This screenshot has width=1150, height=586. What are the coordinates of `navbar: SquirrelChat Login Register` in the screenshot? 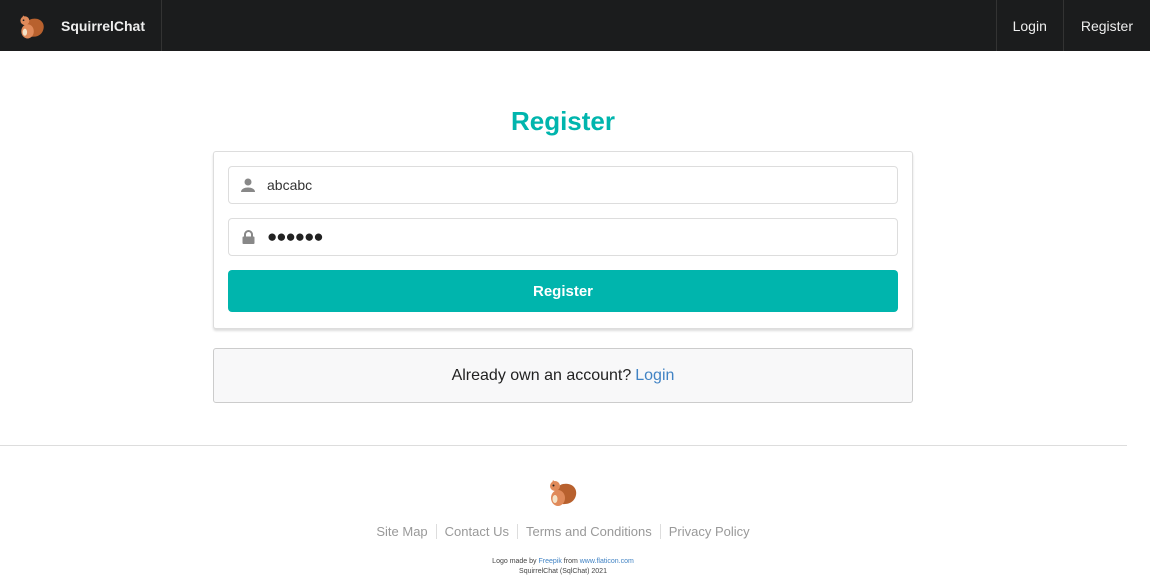 It's located at (575, 25).